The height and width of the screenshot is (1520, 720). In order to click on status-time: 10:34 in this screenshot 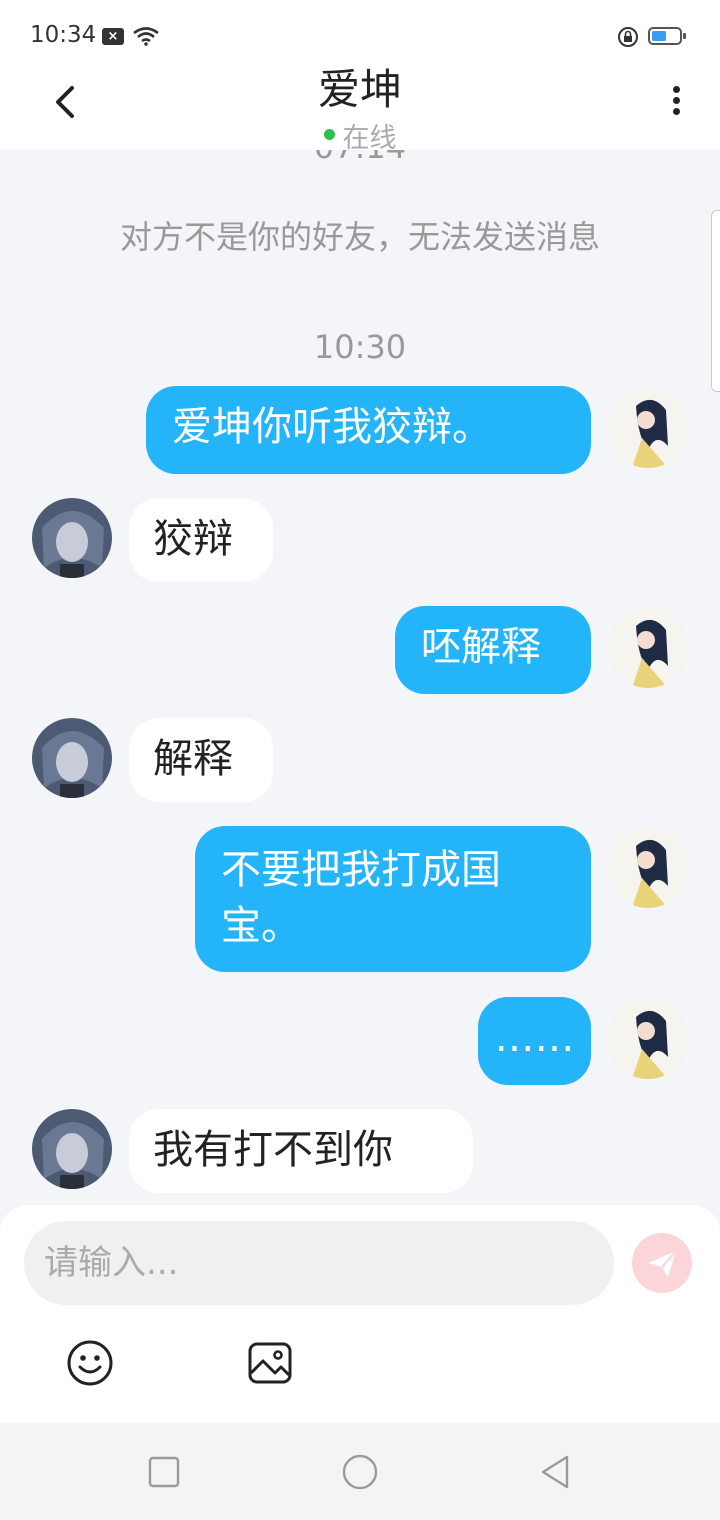, I will do `click(63, 35)`.